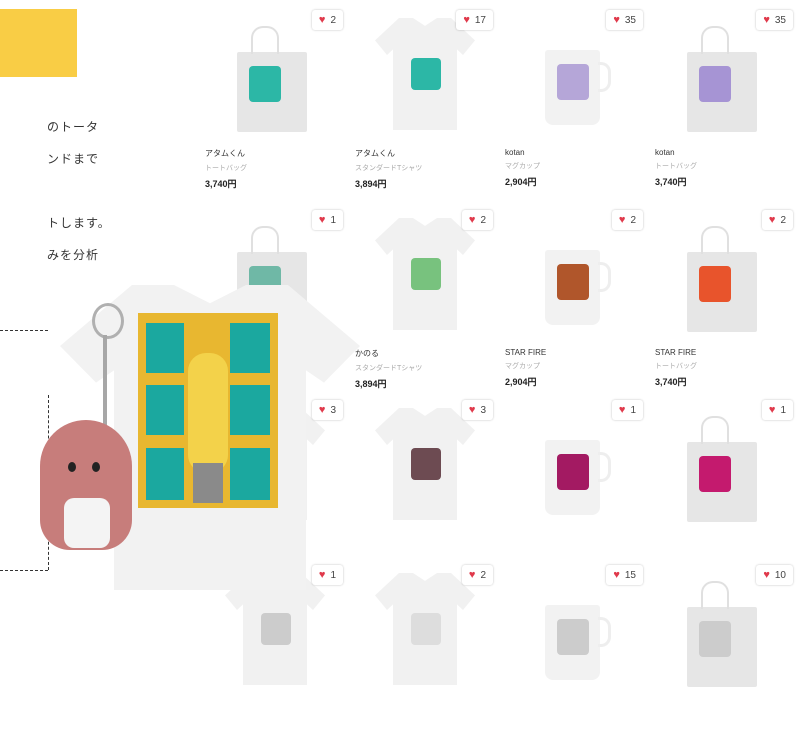 This screenshot has height=755, width=797. I want to click on product-card: ♥ 15, so click(574, 660).